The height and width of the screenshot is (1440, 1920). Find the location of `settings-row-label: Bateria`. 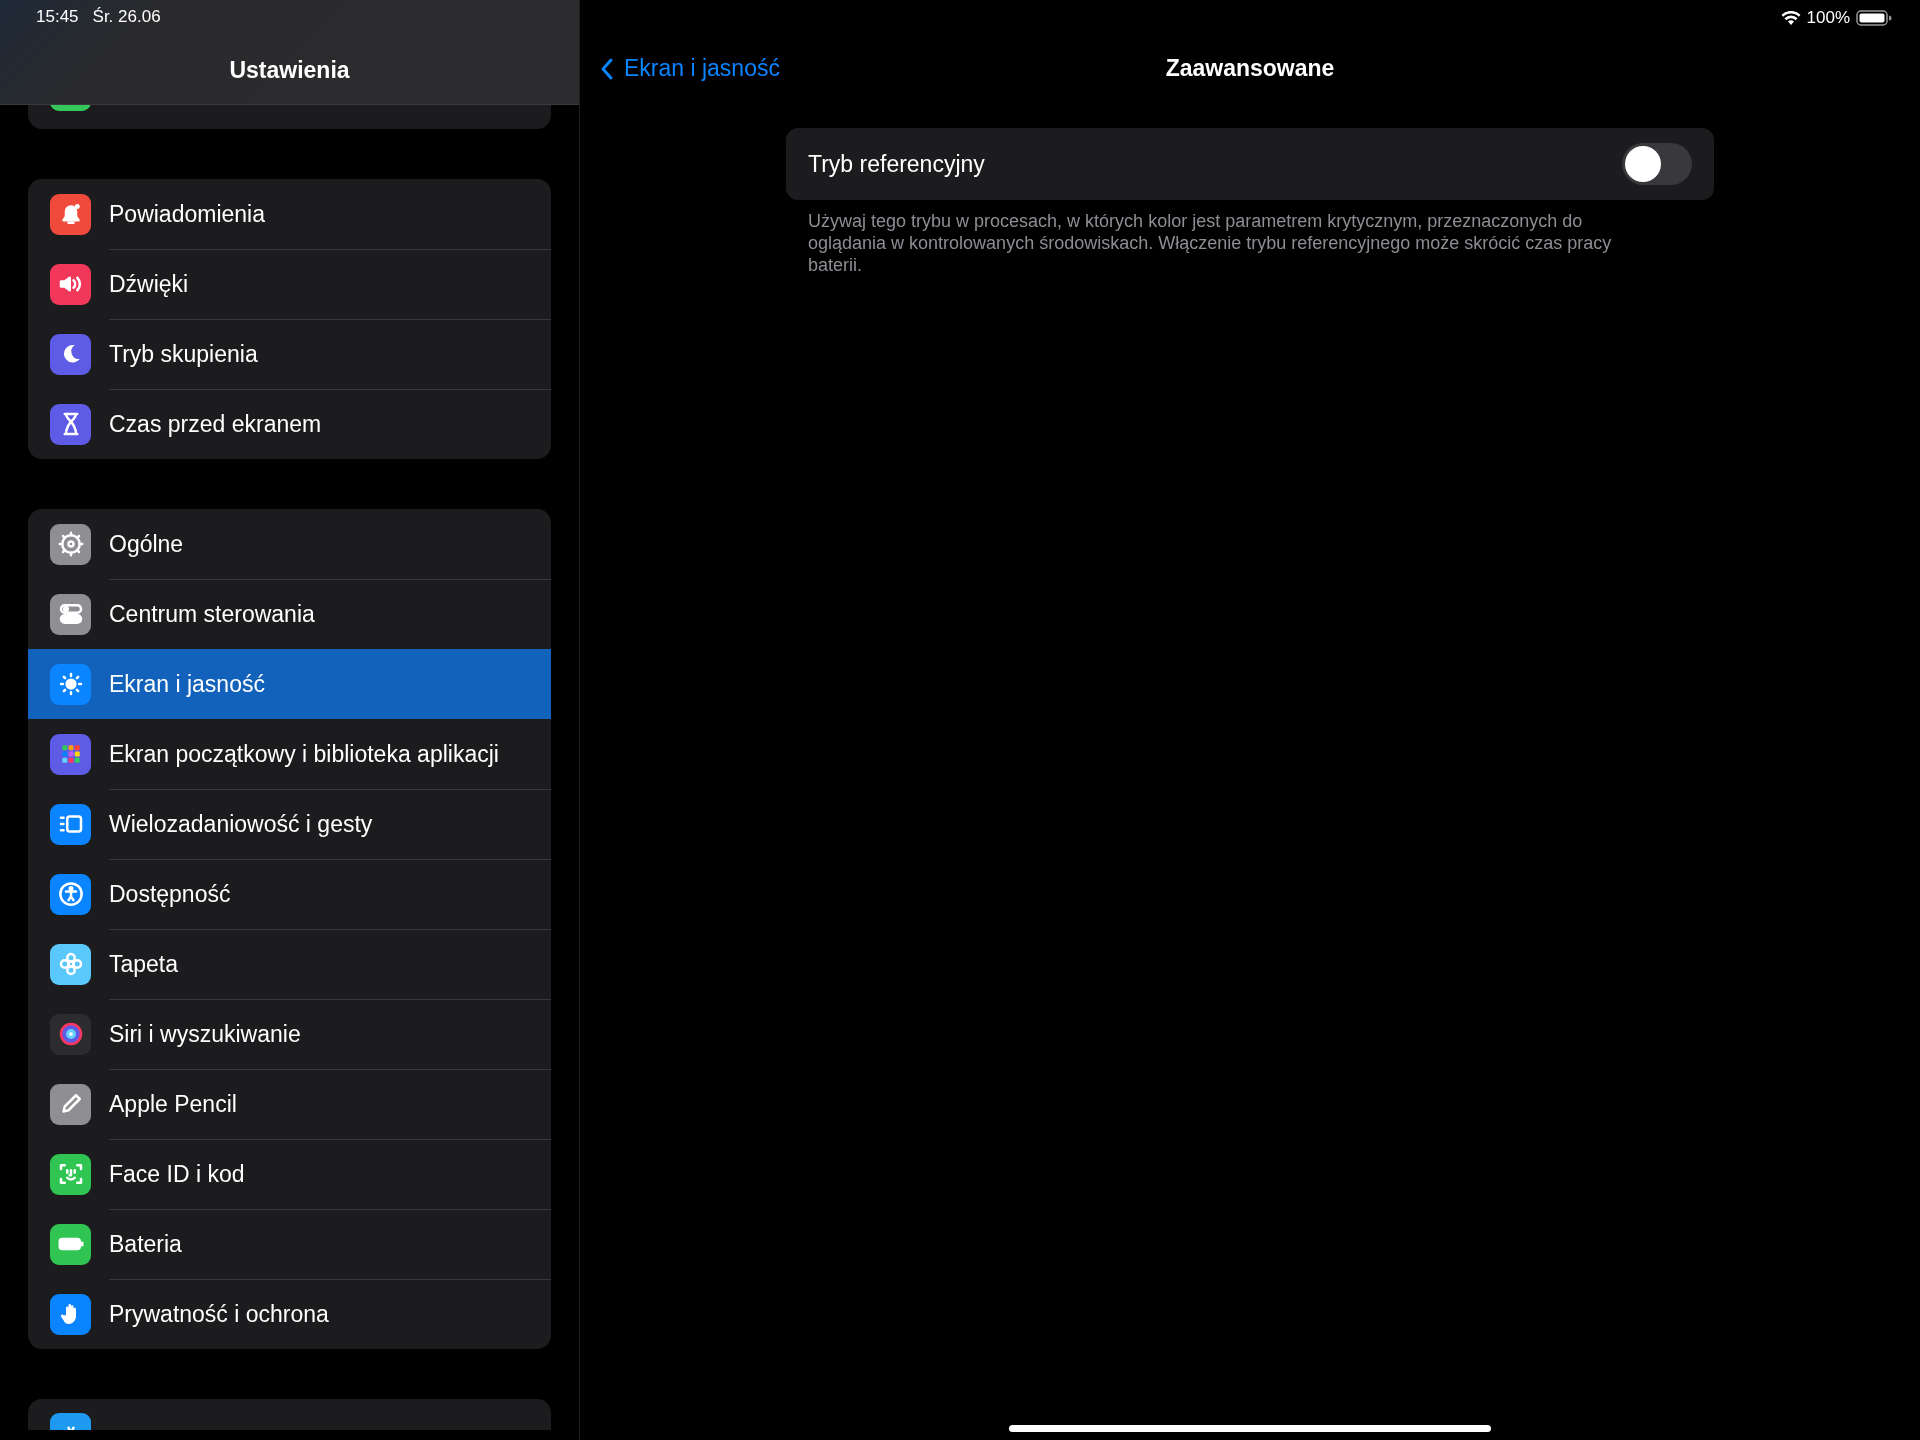

settings-row-label: Bateria is located at coordinates (145, 1244).